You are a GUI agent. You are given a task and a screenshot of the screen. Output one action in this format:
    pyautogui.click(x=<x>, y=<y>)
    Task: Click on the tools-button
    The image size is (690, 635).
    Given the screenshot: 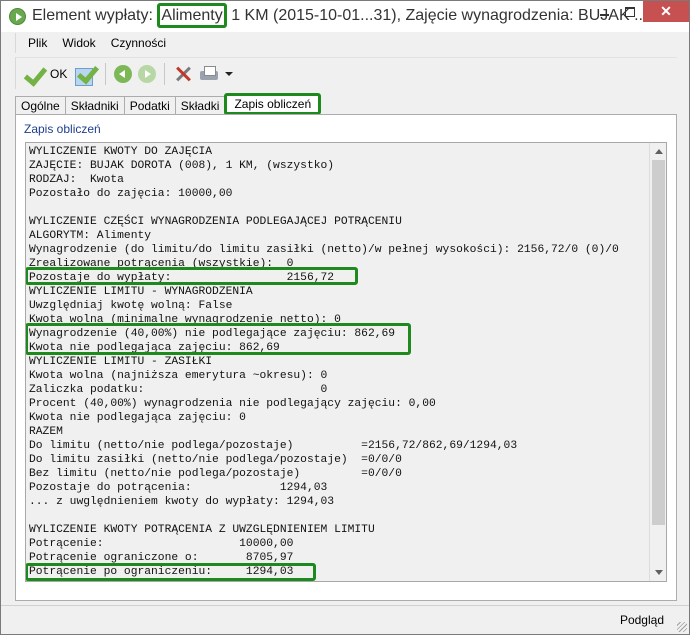 What is the action you would take?
    pyautogui.click(x=183, y=74)
    